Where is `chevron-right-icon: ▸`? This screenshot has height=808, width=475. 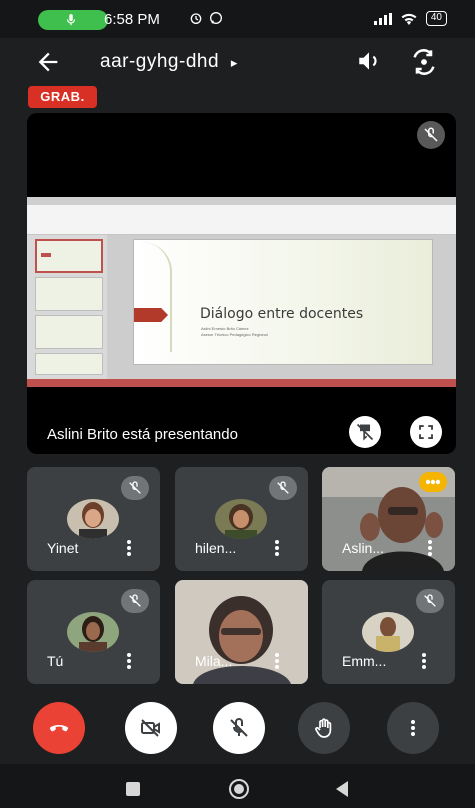 chevron-right-icon: ▸ is located at coordinates (234, 62).